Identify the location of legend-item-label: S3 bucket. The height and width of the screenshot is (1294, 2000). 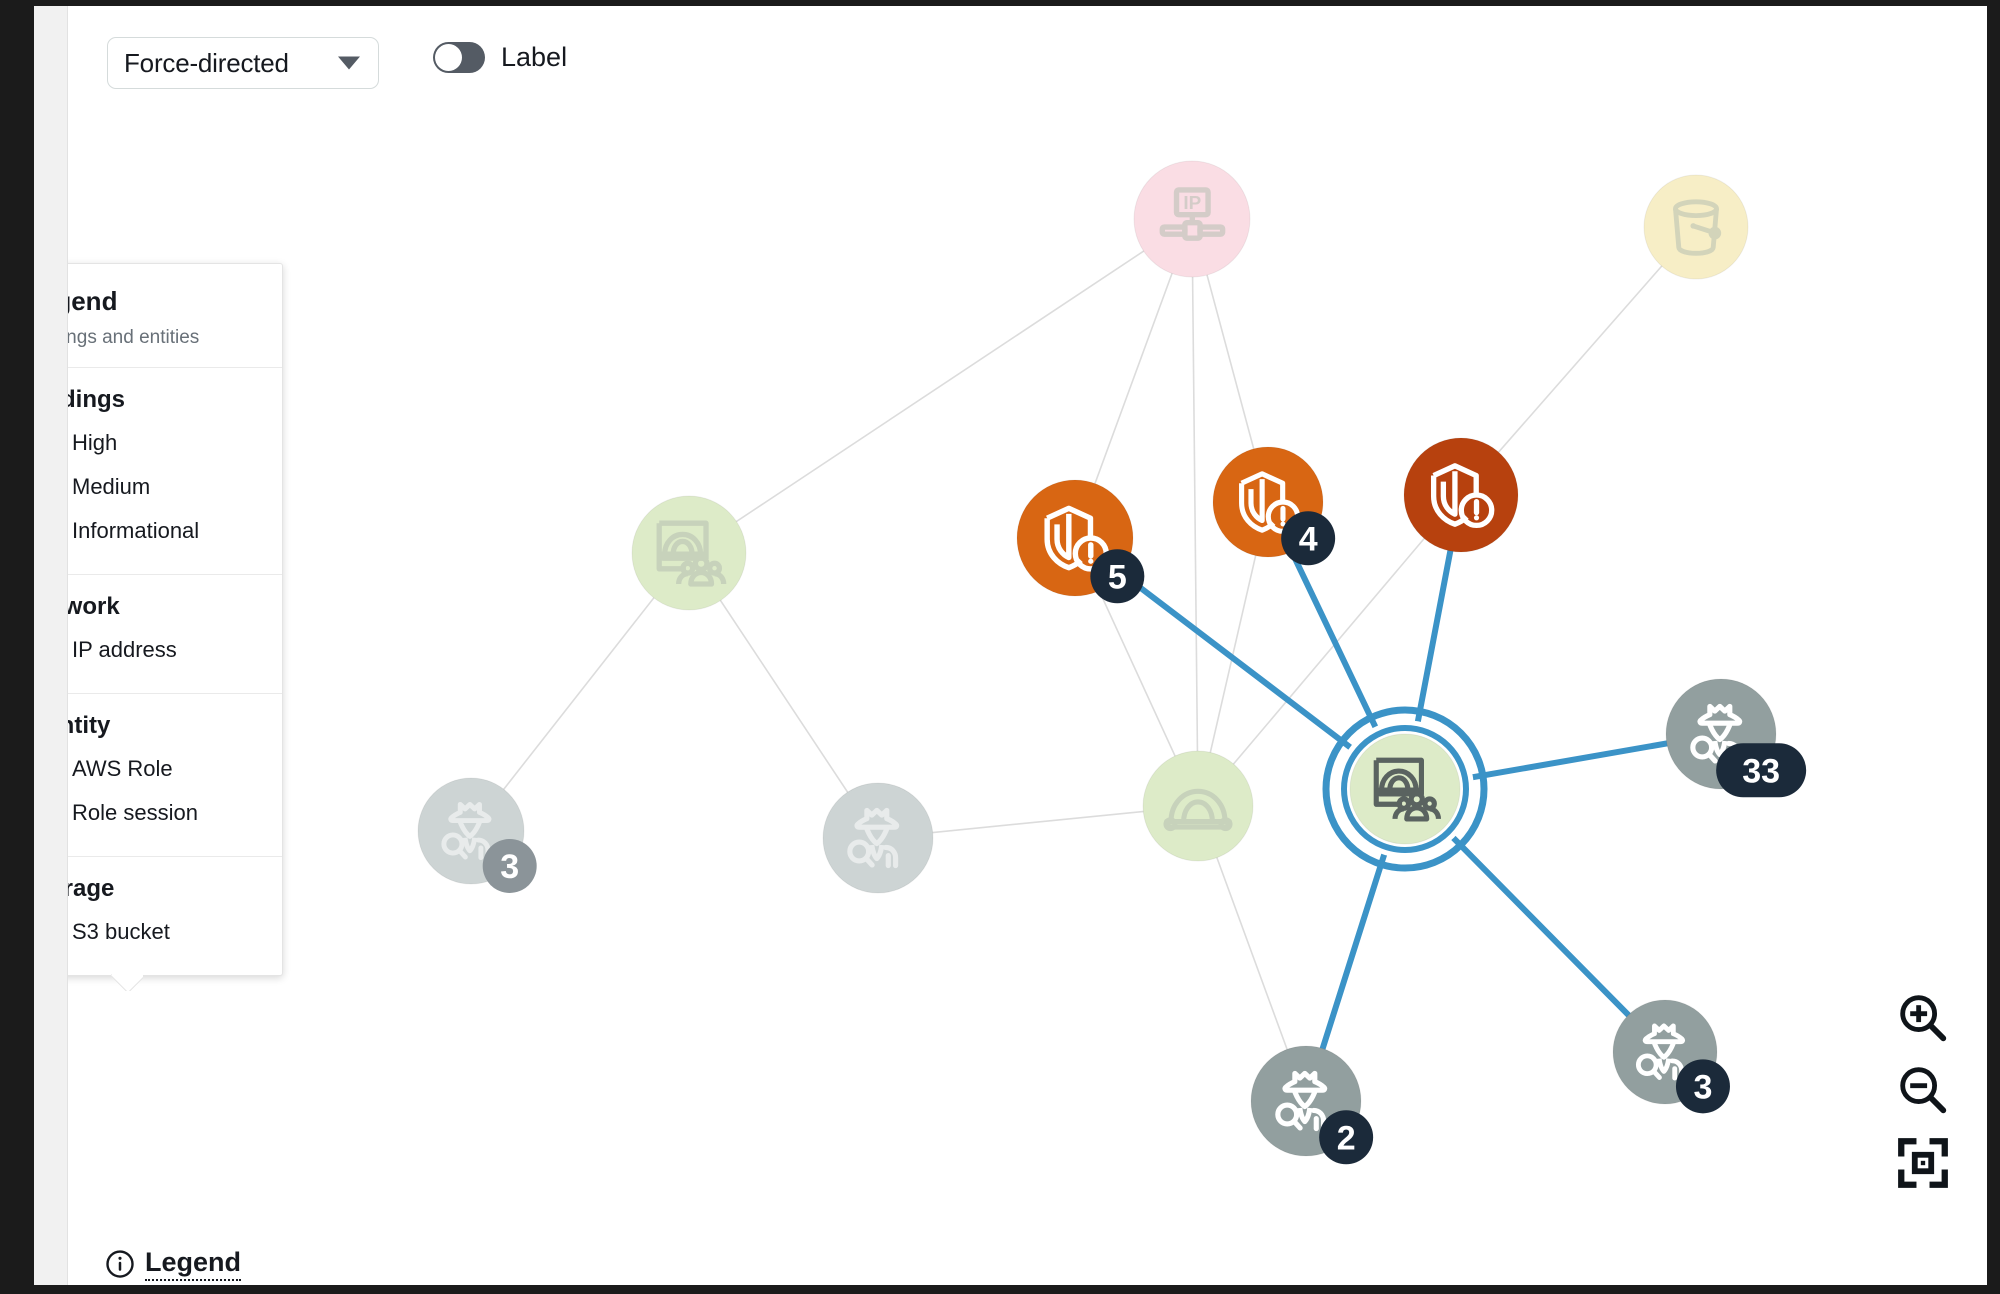
(121, 931).